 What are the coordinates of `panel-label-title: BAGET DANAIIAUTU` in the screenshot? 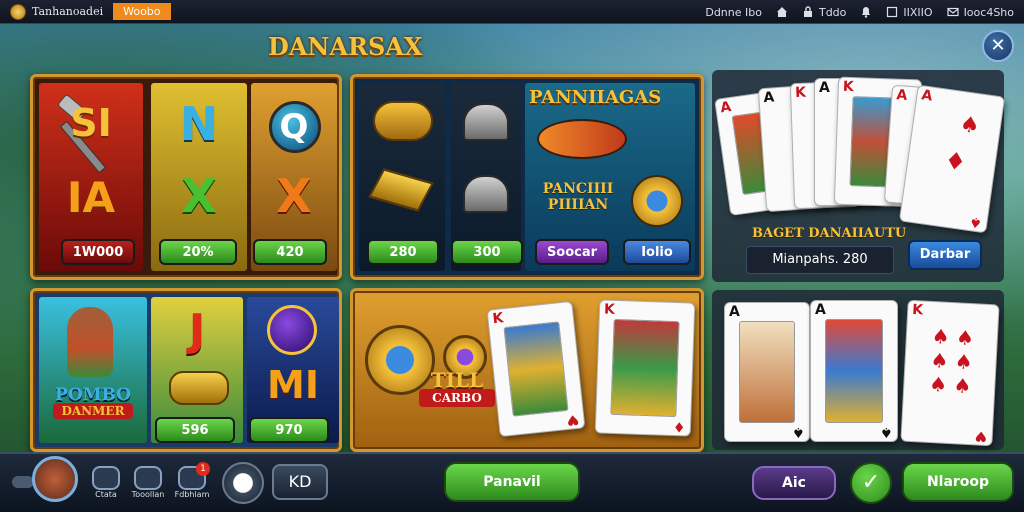 It's located at (829, 233).